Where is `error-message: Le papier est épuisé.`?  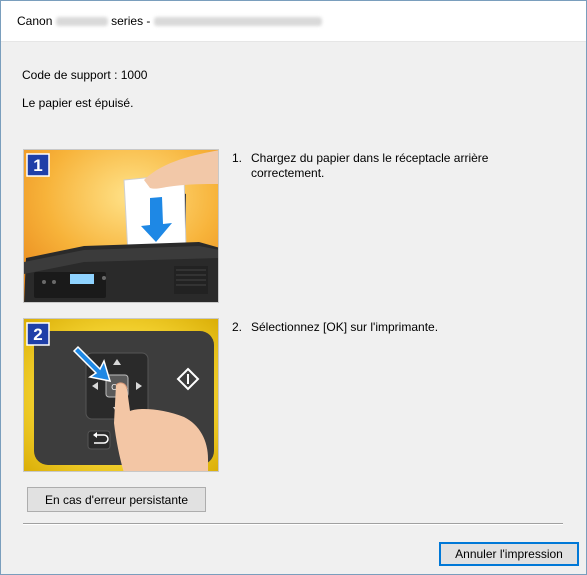 error-message: Le papier est épuisé. is located at coordinates (78, 103).